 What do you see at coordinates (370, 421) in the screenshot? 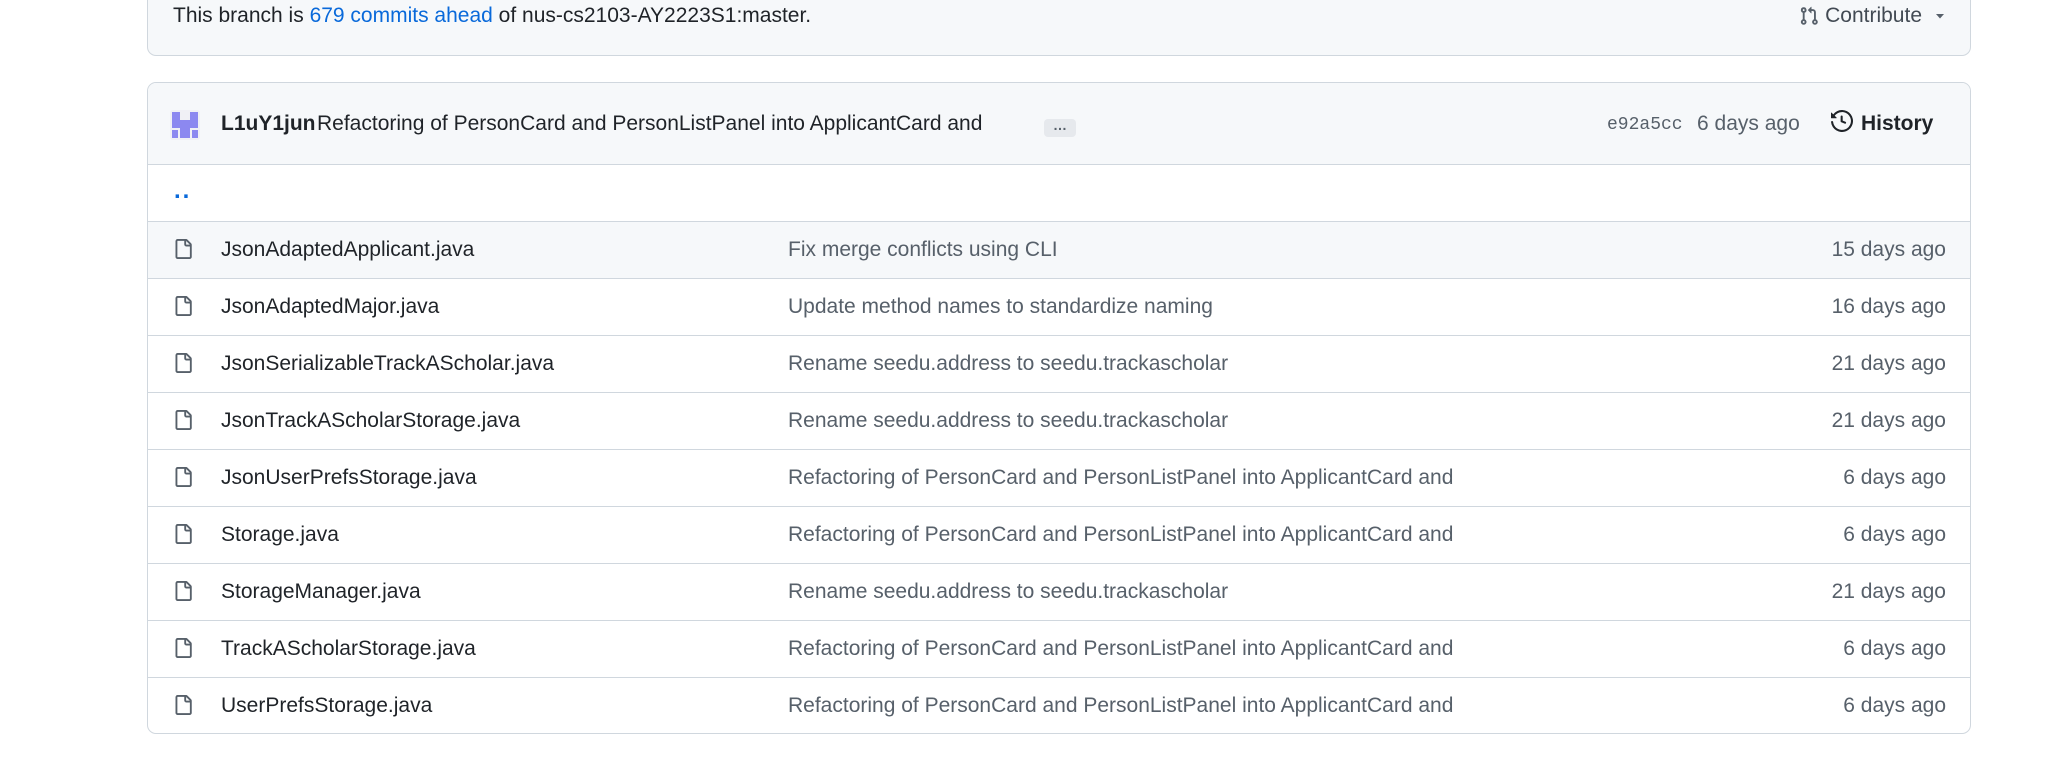
I see `file-name-link: JsonTrackAScholarStorage.java` at bounding box center [370, 421].